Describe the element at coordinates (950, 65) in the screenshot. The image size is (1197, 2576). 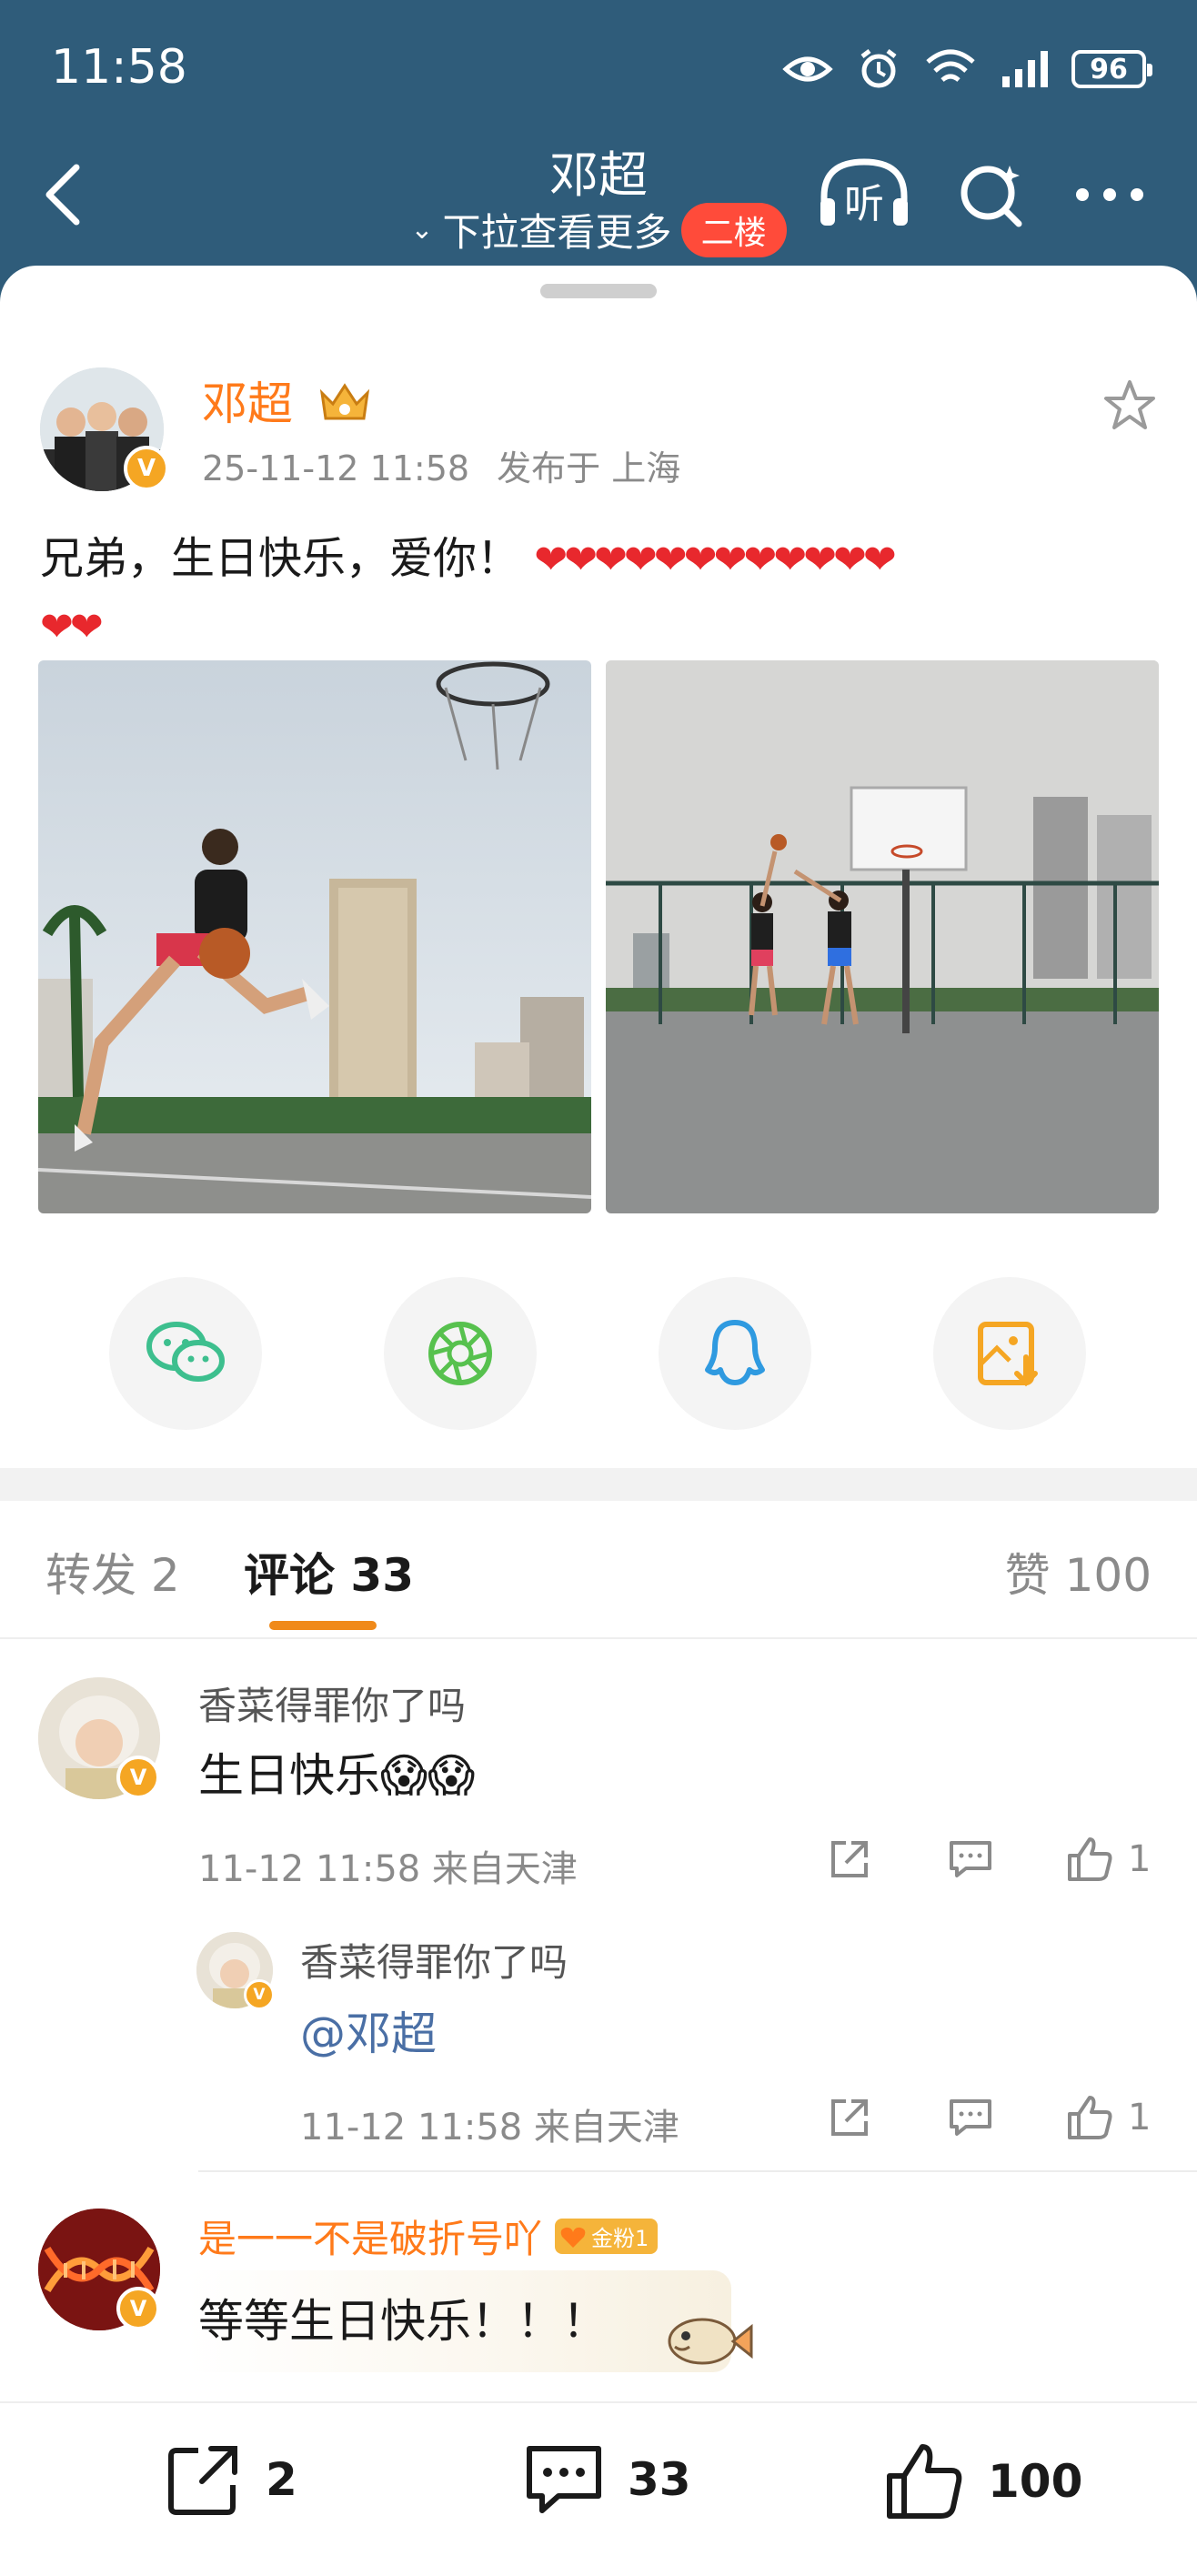
I see `wifi-icon` at that location.